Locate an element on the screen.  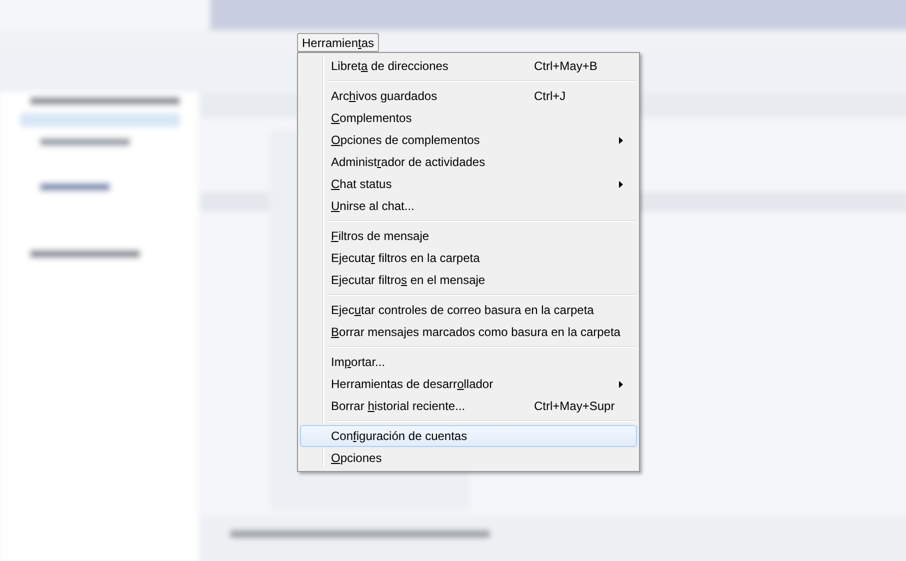
menu-item: Opciones is located at coordinates (468, 458).